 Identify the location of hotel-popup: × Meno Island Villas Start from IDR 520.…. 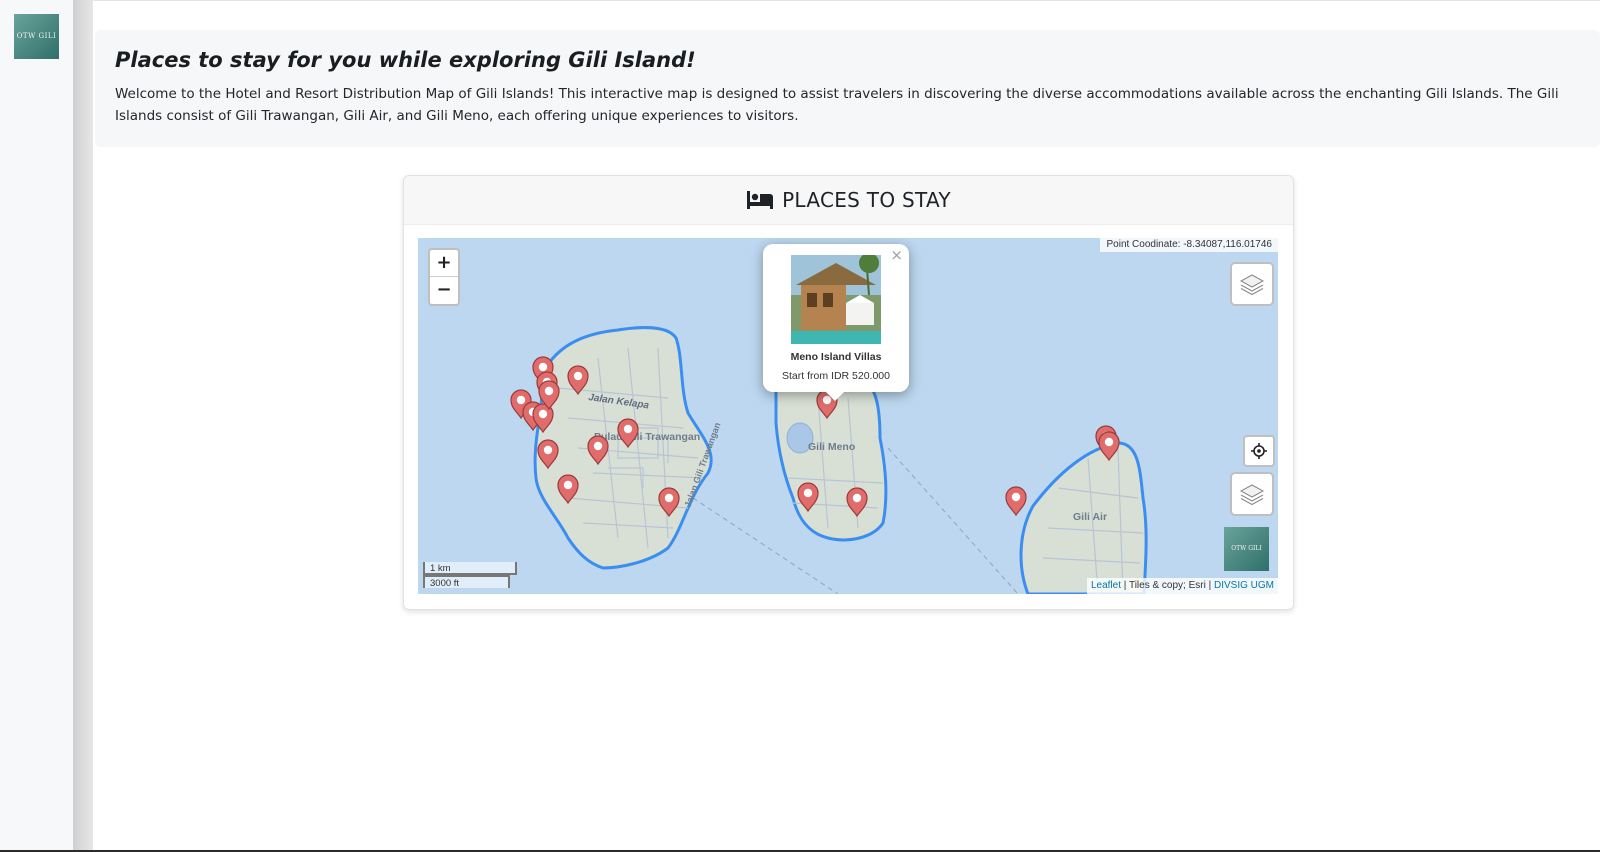
(836, 322).